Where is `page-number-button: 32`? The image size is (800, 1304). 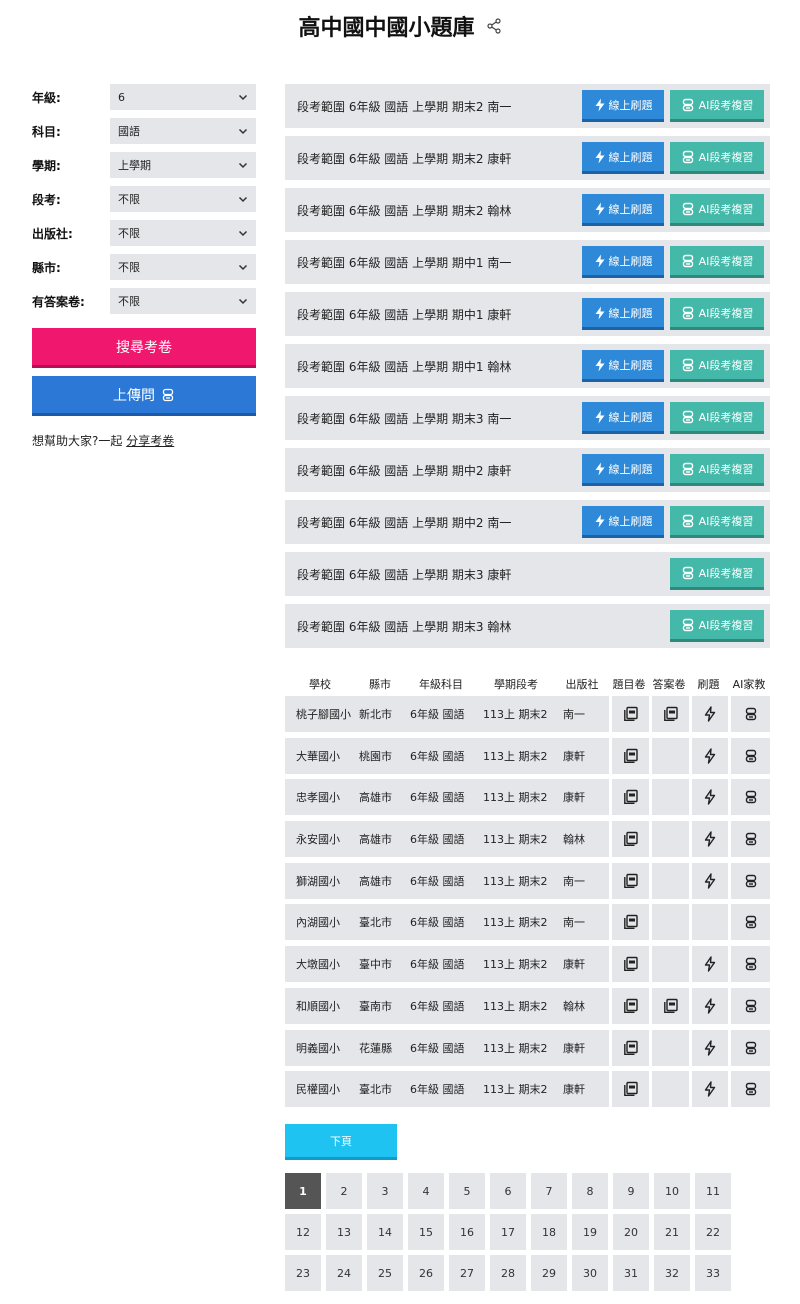
page-number-button: 32 is located at coordinates (672, 1273).